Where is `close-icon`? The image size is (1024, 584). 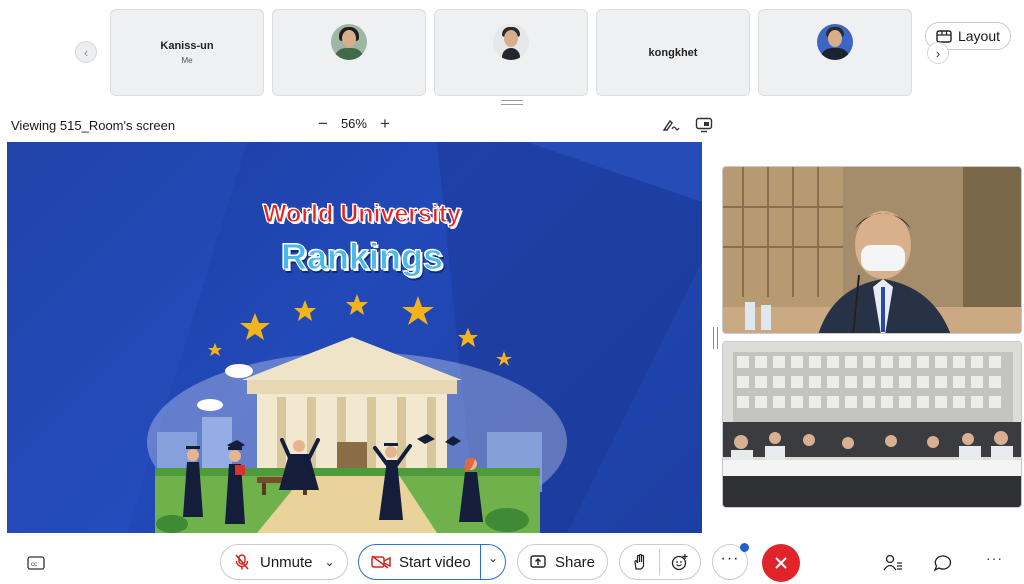 close-icon is located at coordinates (781, 563).